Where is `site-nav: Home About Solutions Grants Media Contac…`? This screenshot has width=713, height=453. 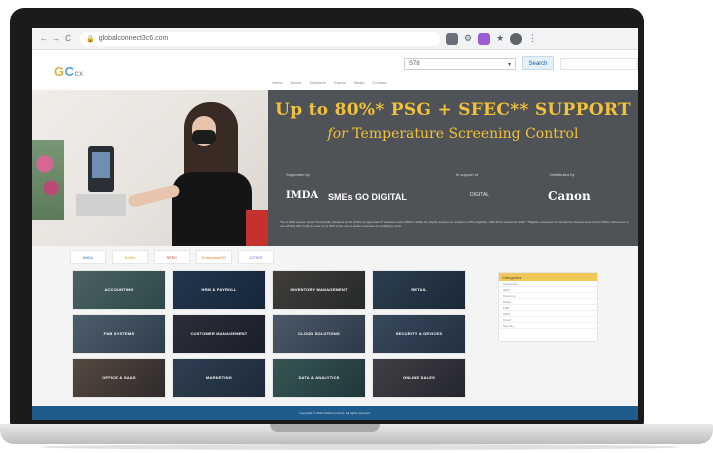
site-nav: Home About Solutions Grants Media Contac… is located at coordinates (455, 84).